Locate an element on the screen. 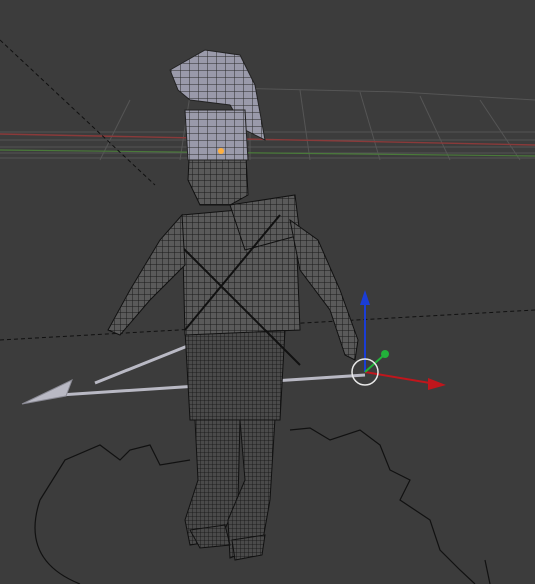  character-tunic is located at coordinates (235, 375).